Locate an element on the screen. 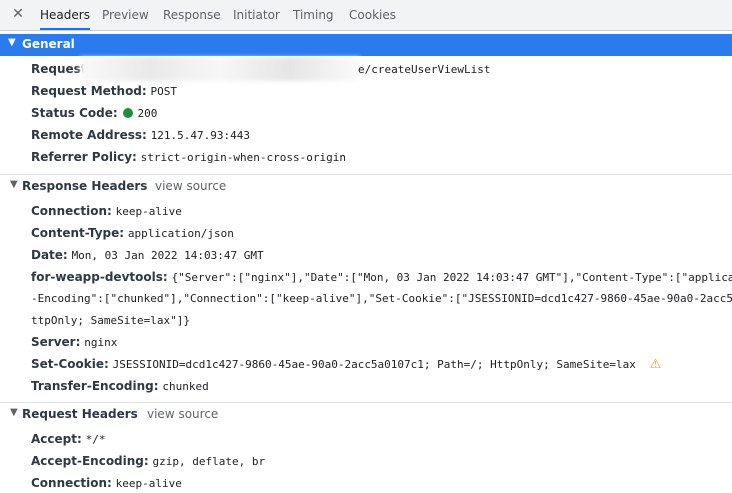 The image size is (732, 493). remote-address-value: 121.5.47.93:443 is located at coordinates (200, 135).